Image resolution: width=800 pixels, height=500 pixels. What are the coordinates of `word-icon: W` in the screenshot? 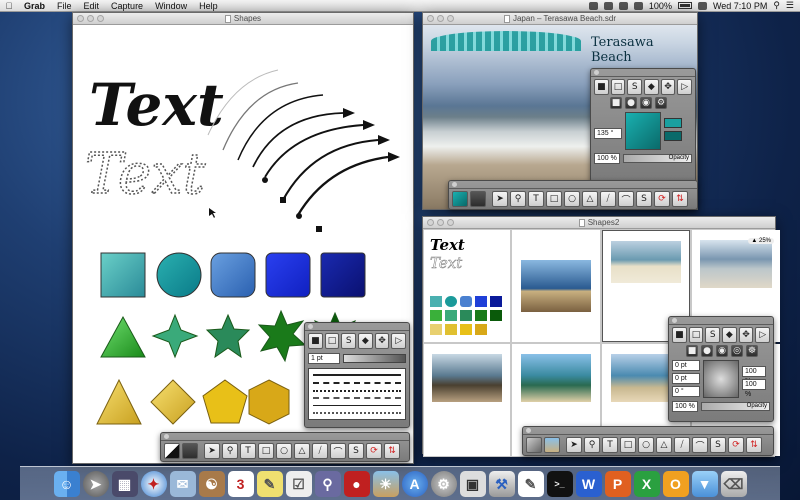 It's located at (588, 484).